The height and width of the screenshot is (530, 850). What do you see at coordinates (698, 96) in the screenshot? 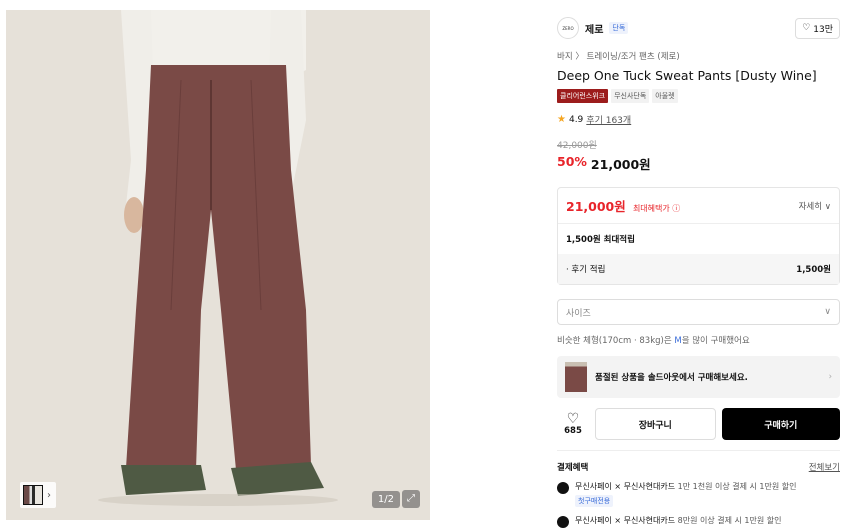
I see `badge-list: 클리어런스위크 무신사단독 아울렛` at bounding box center [698, 96].